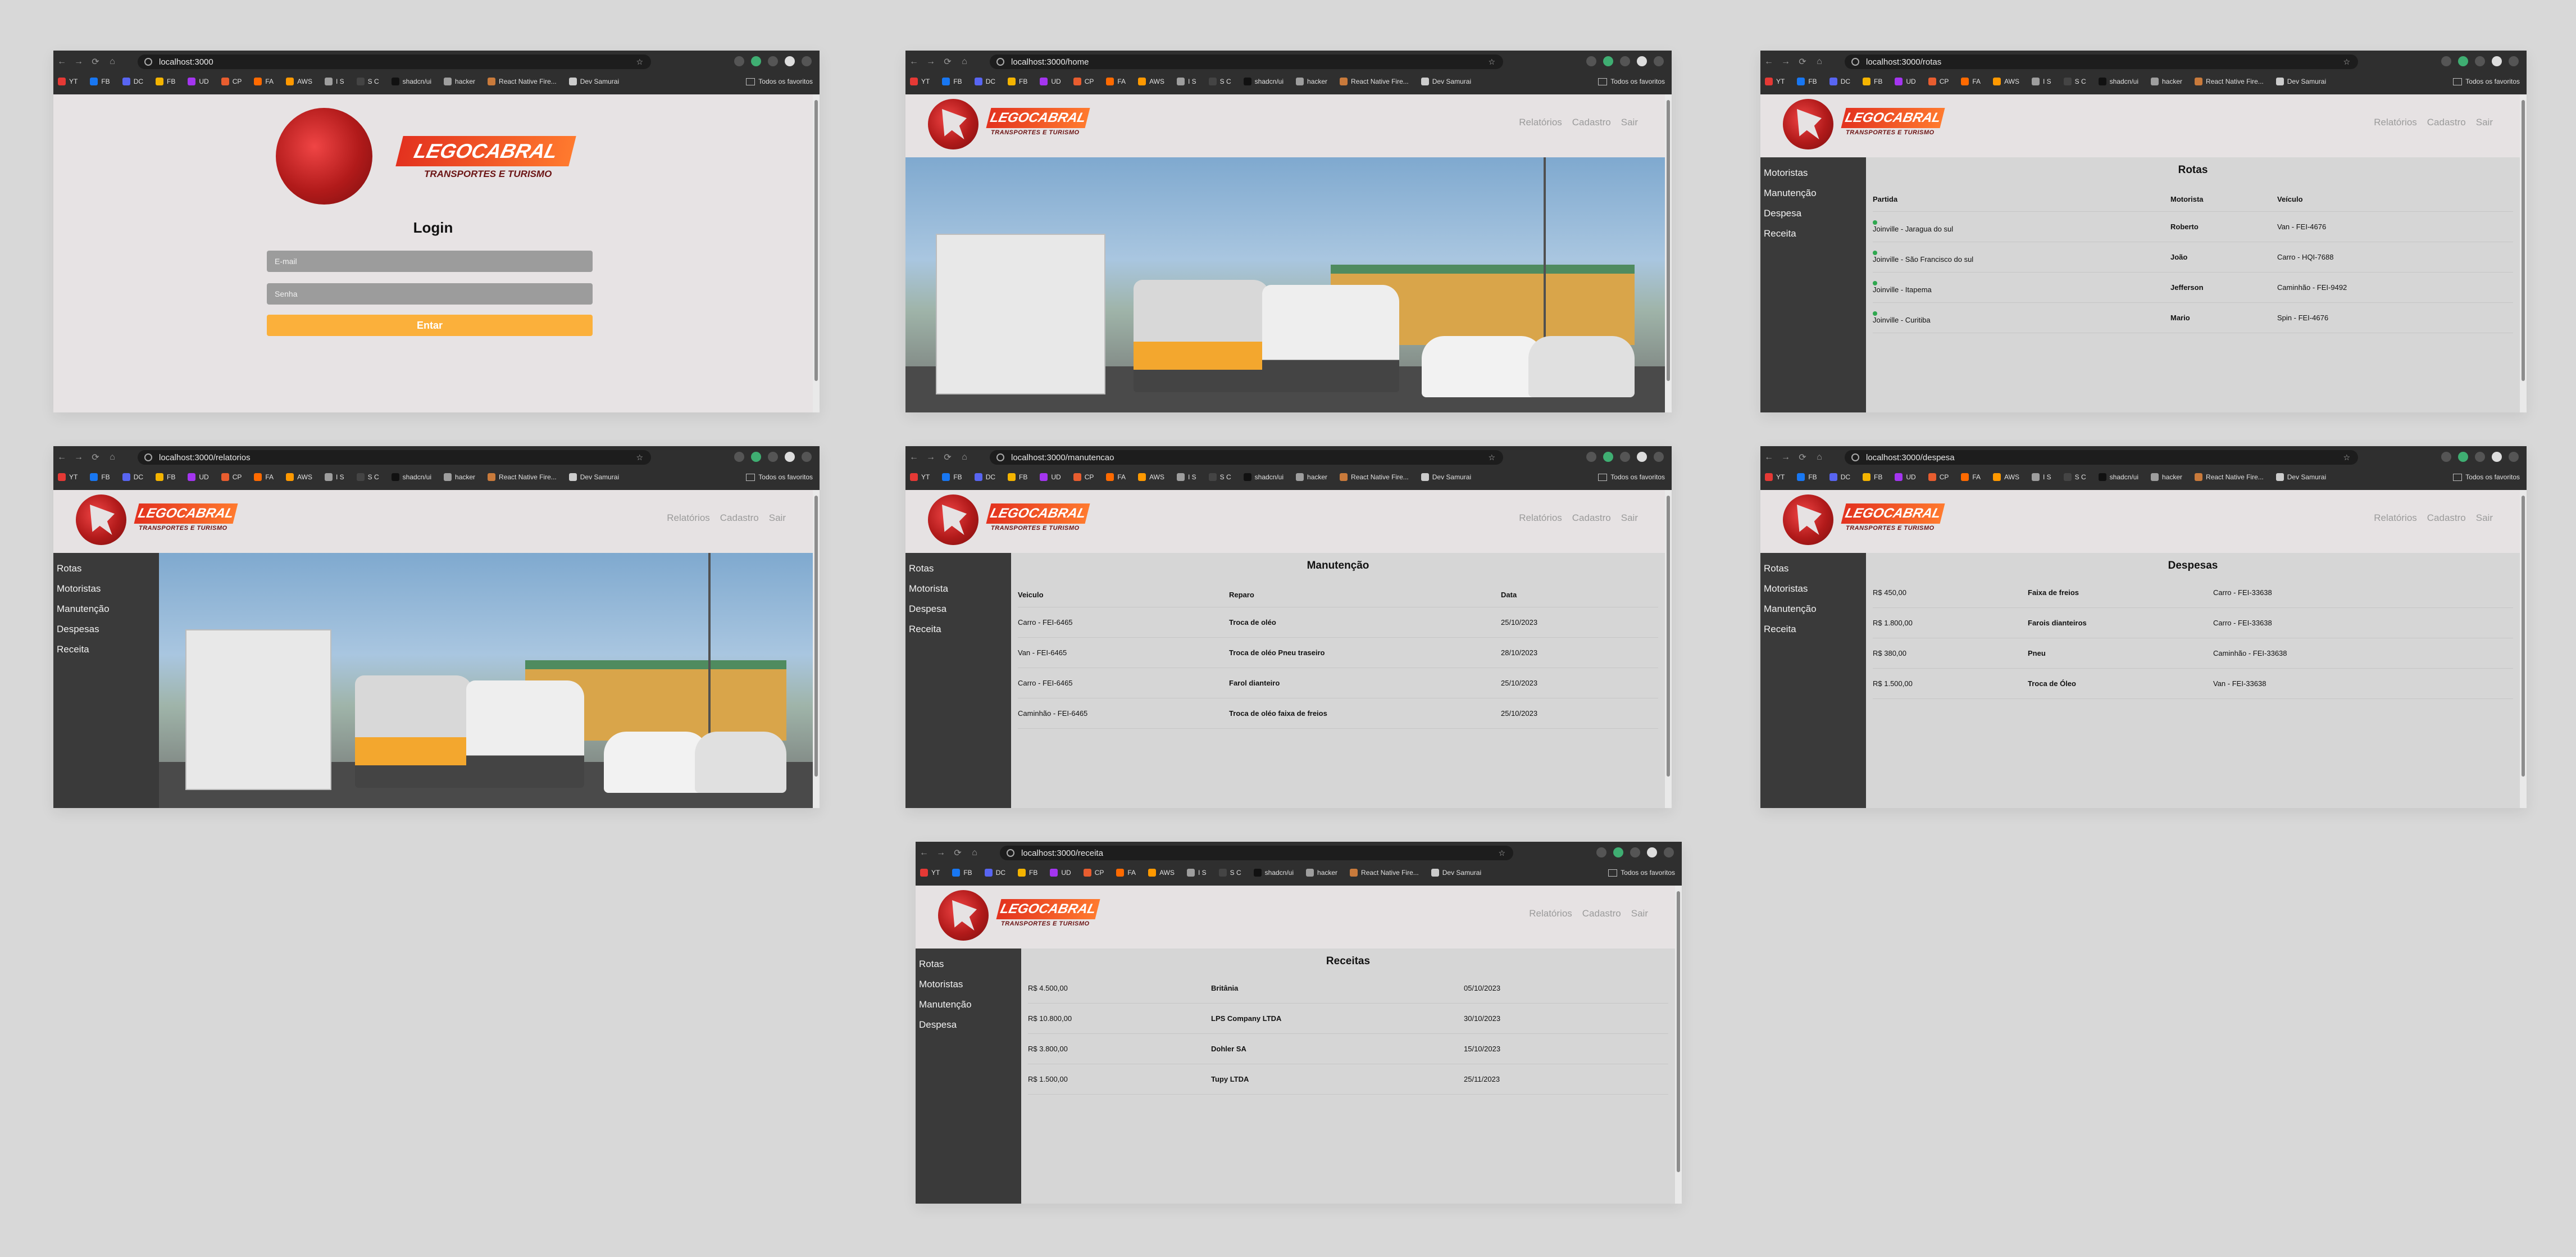 Image resolution: width=2576 pixels, height=1257 pixels. I want to click on side-menu-item: Manutenção, so click(106, 609).